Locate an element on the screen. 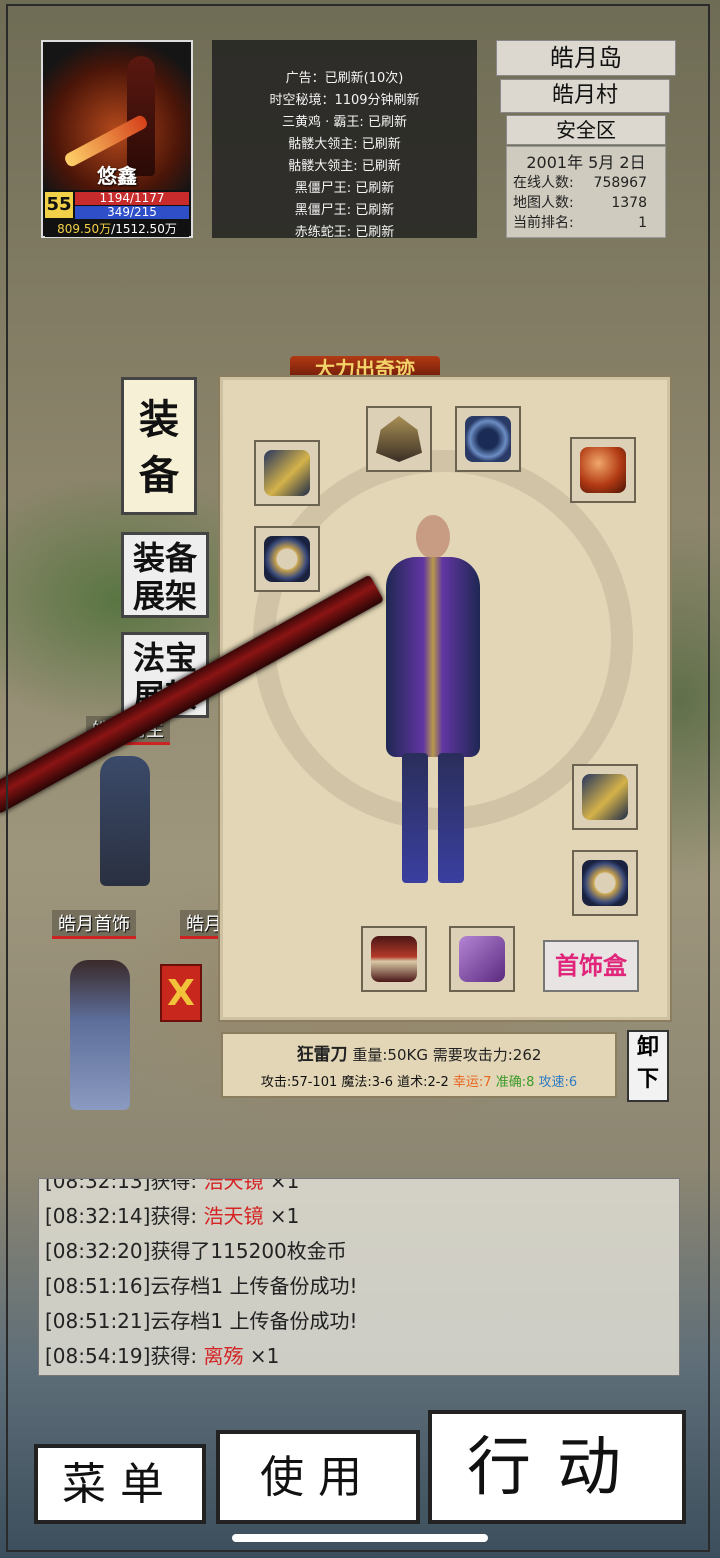 The height and width of the screenshot is (1558, 720). online-value: 758967 is located at coordinates (620, 183).